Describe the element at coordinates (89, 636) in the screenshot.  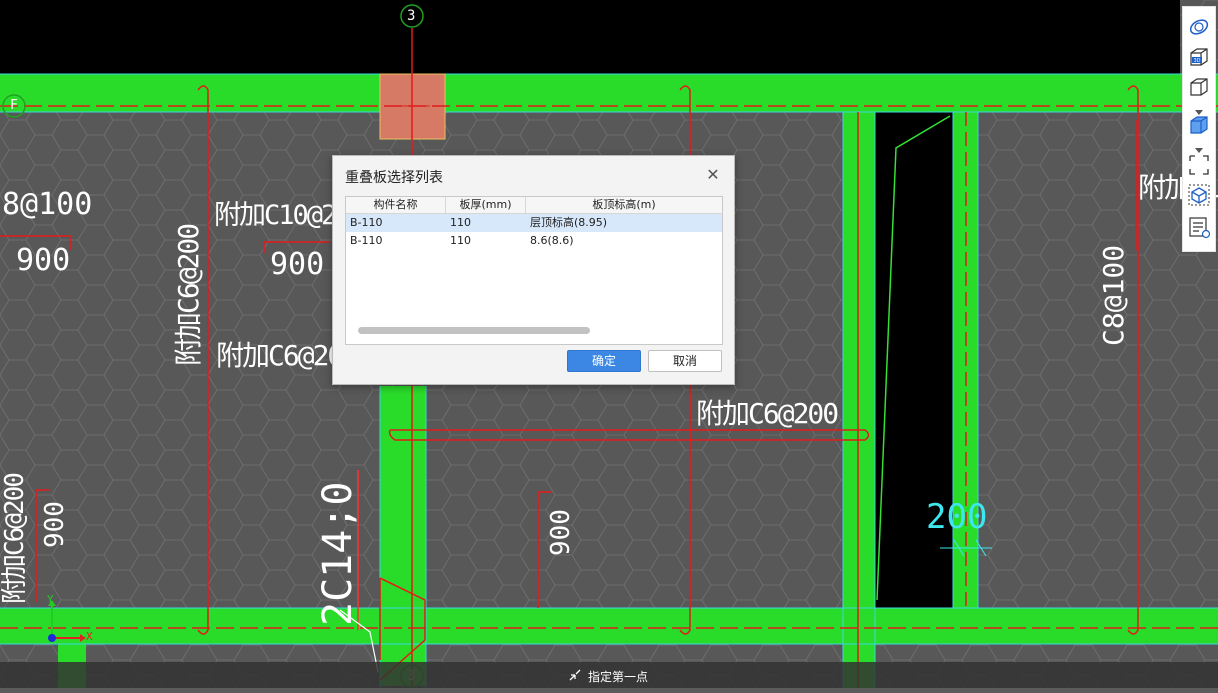
I see `ucs-x-label: X` at that location.